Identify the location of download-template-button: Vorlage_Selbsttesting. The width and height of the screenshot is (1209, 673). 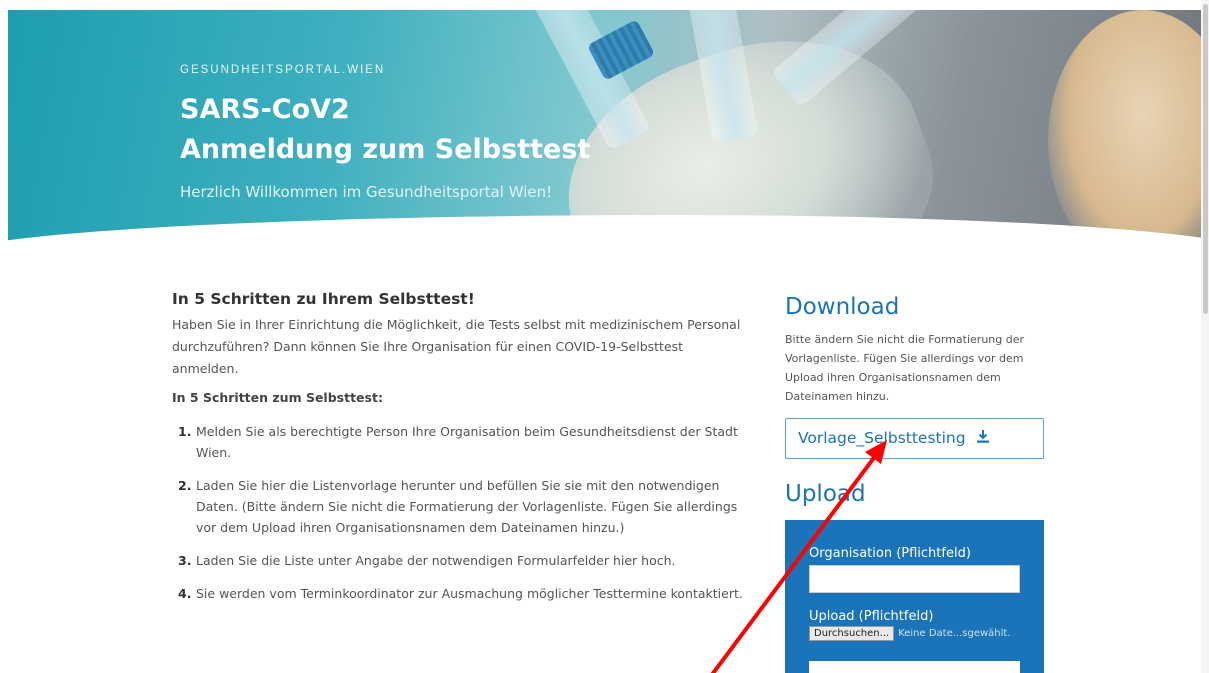
(914, 438).